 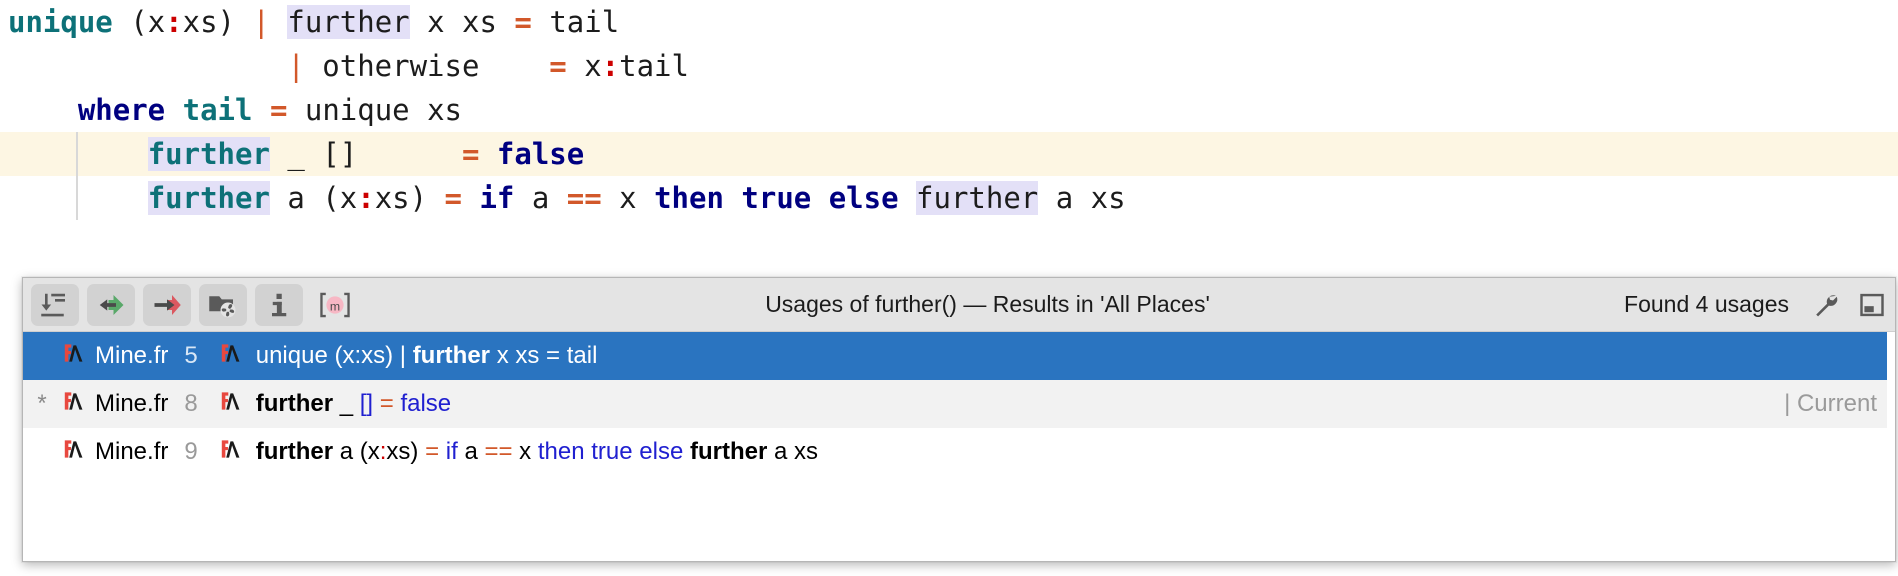 What do you see at coordinates (1826, 305) in the screenshot?
I see `settings-wrench-icon` at bounding box center [1826, 305].